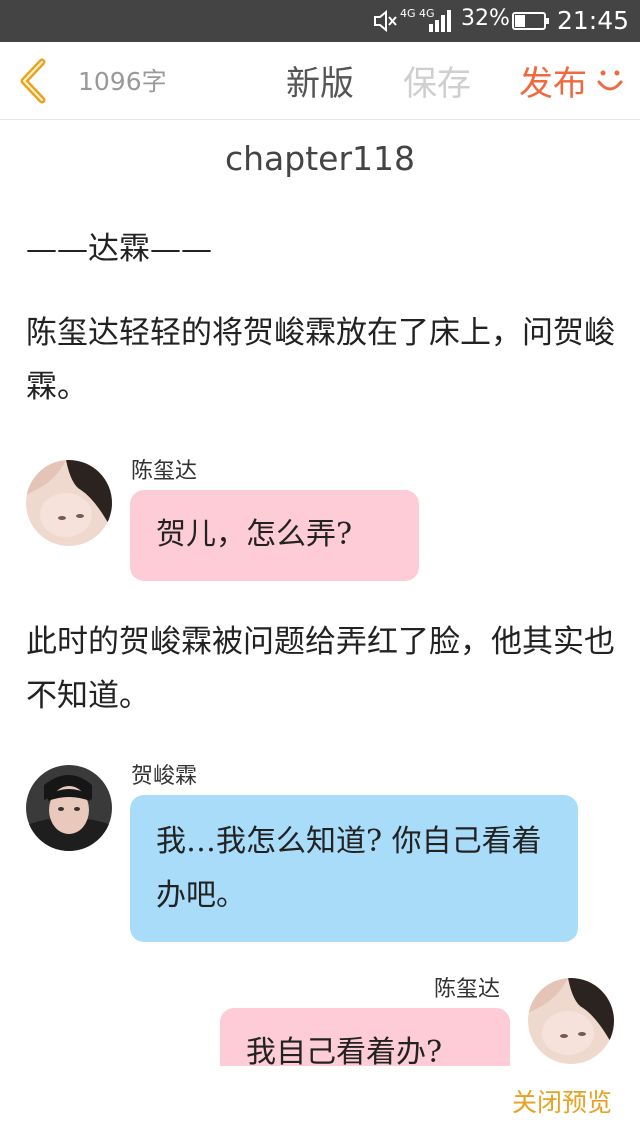 Image resolution: width=640 pixels, height=1138 pixels. I want to click on chat-bubble: 我…我怎么知道? 你自己看着办吧。, so click(354, 868).